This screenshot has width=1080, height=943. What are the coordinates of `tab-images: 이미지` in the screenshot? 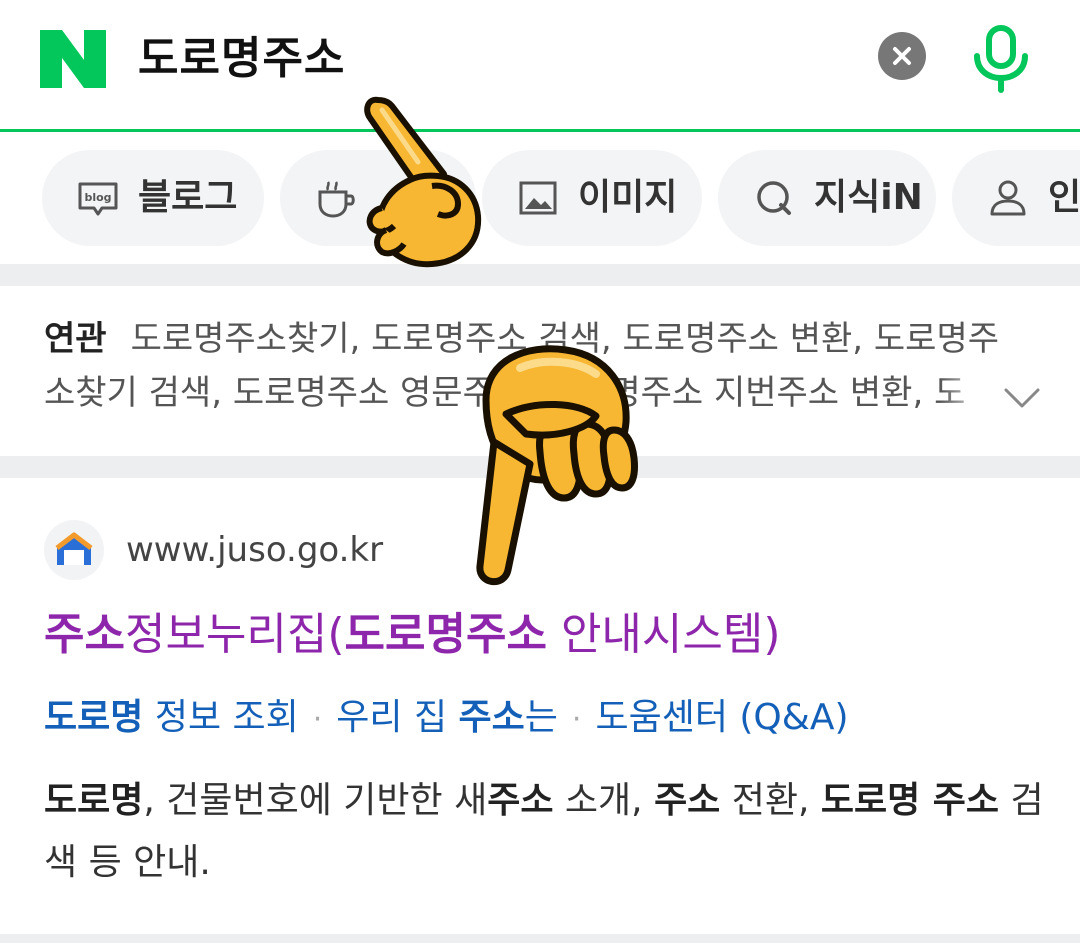 It's located at (592, 198).